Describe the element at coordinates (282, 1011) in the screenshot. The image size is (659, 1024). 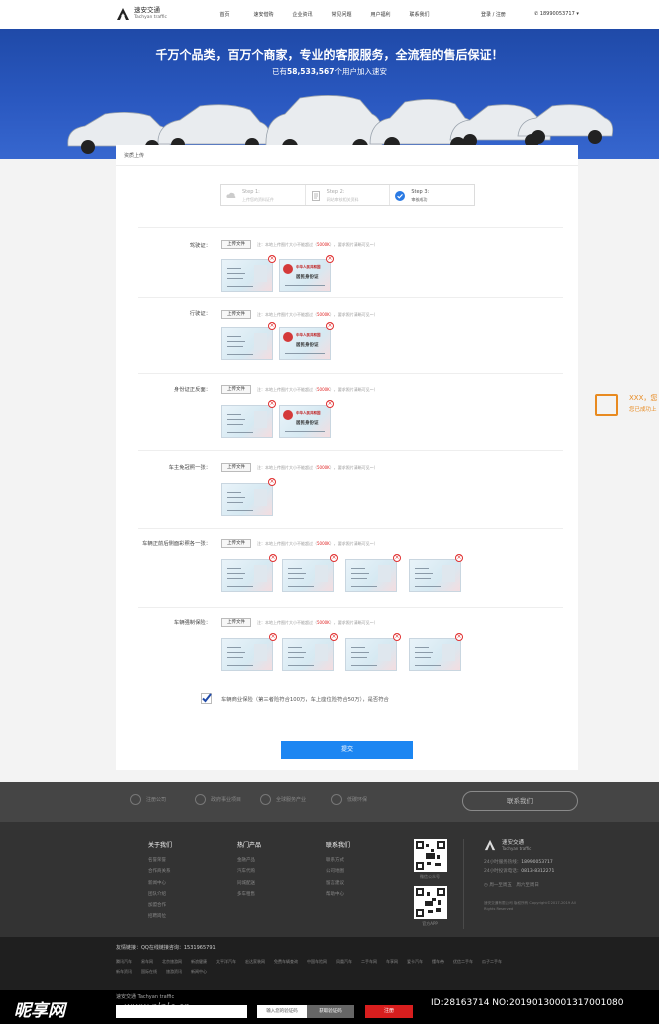
I see `verification-code-input: 输入您的验证码` at that location.